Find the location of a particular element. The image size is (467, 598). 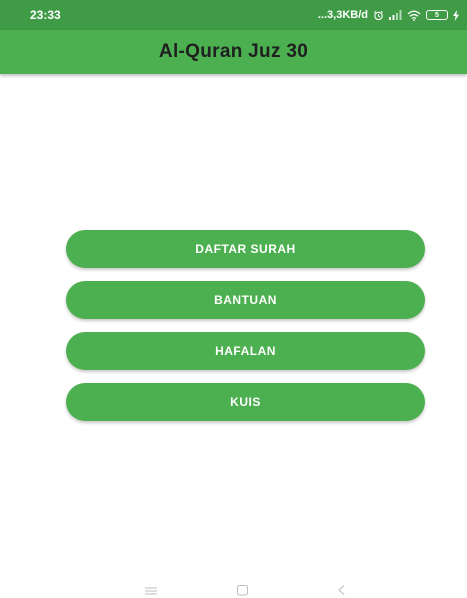

charging-icon is located at coordinates (456, 15).